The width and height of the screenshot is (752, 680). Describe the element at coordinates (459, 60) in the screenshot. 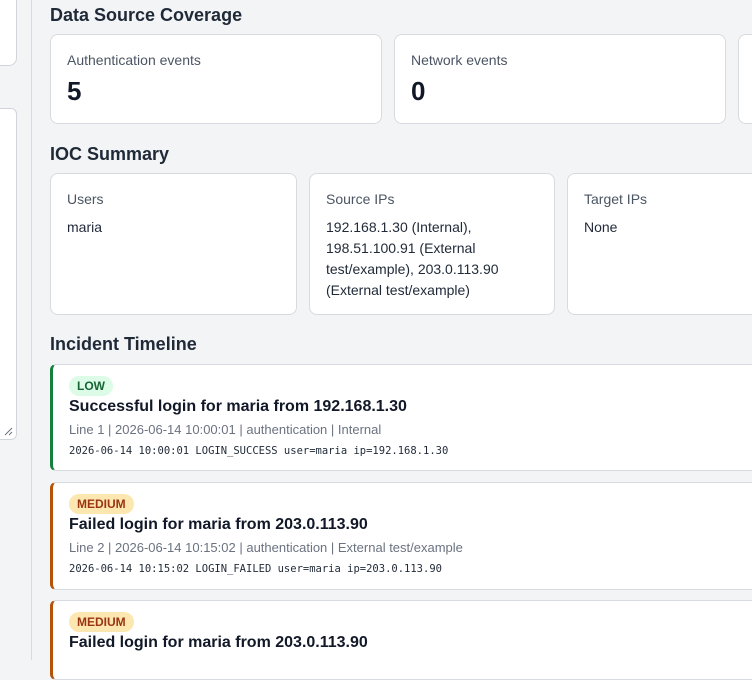

I see `coverage-card-label: Network events` at that location.